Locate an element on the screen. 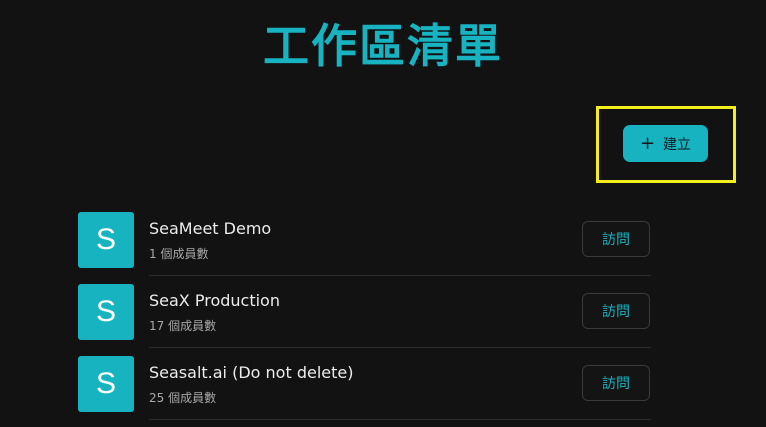 The image size is (766, 427). workspace-name: Seasalt.ai (Do not delete) is located at coordinates (251, 372).